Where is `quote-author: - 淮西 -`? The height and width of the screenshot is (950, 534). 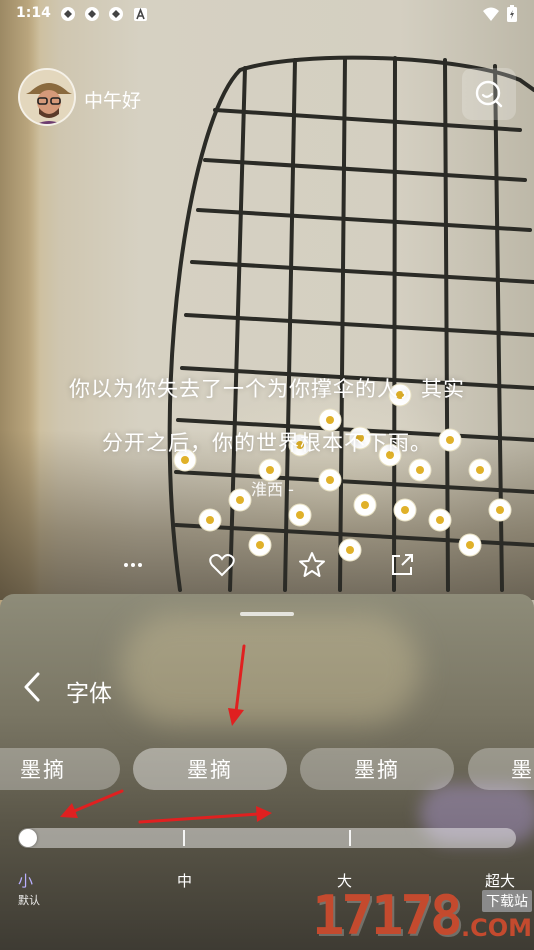
quote-author: - 淮西 - is located at coordinates (267, 489).